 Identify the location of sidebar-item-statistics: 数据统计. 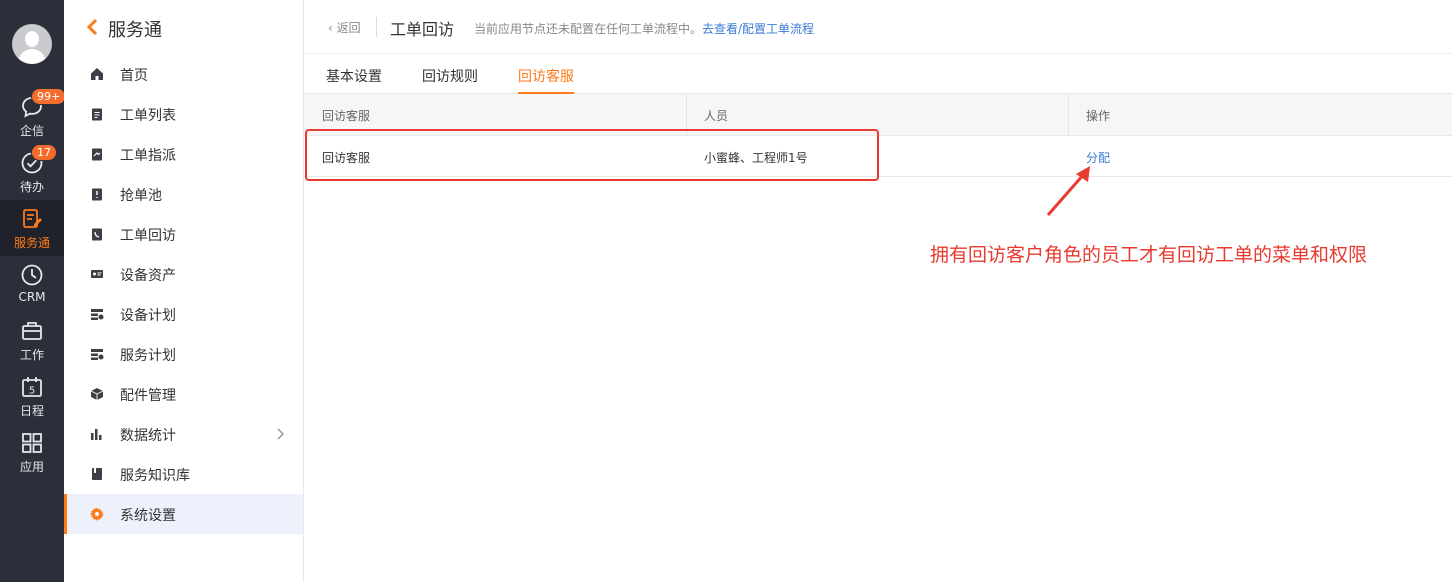
(183, 434).